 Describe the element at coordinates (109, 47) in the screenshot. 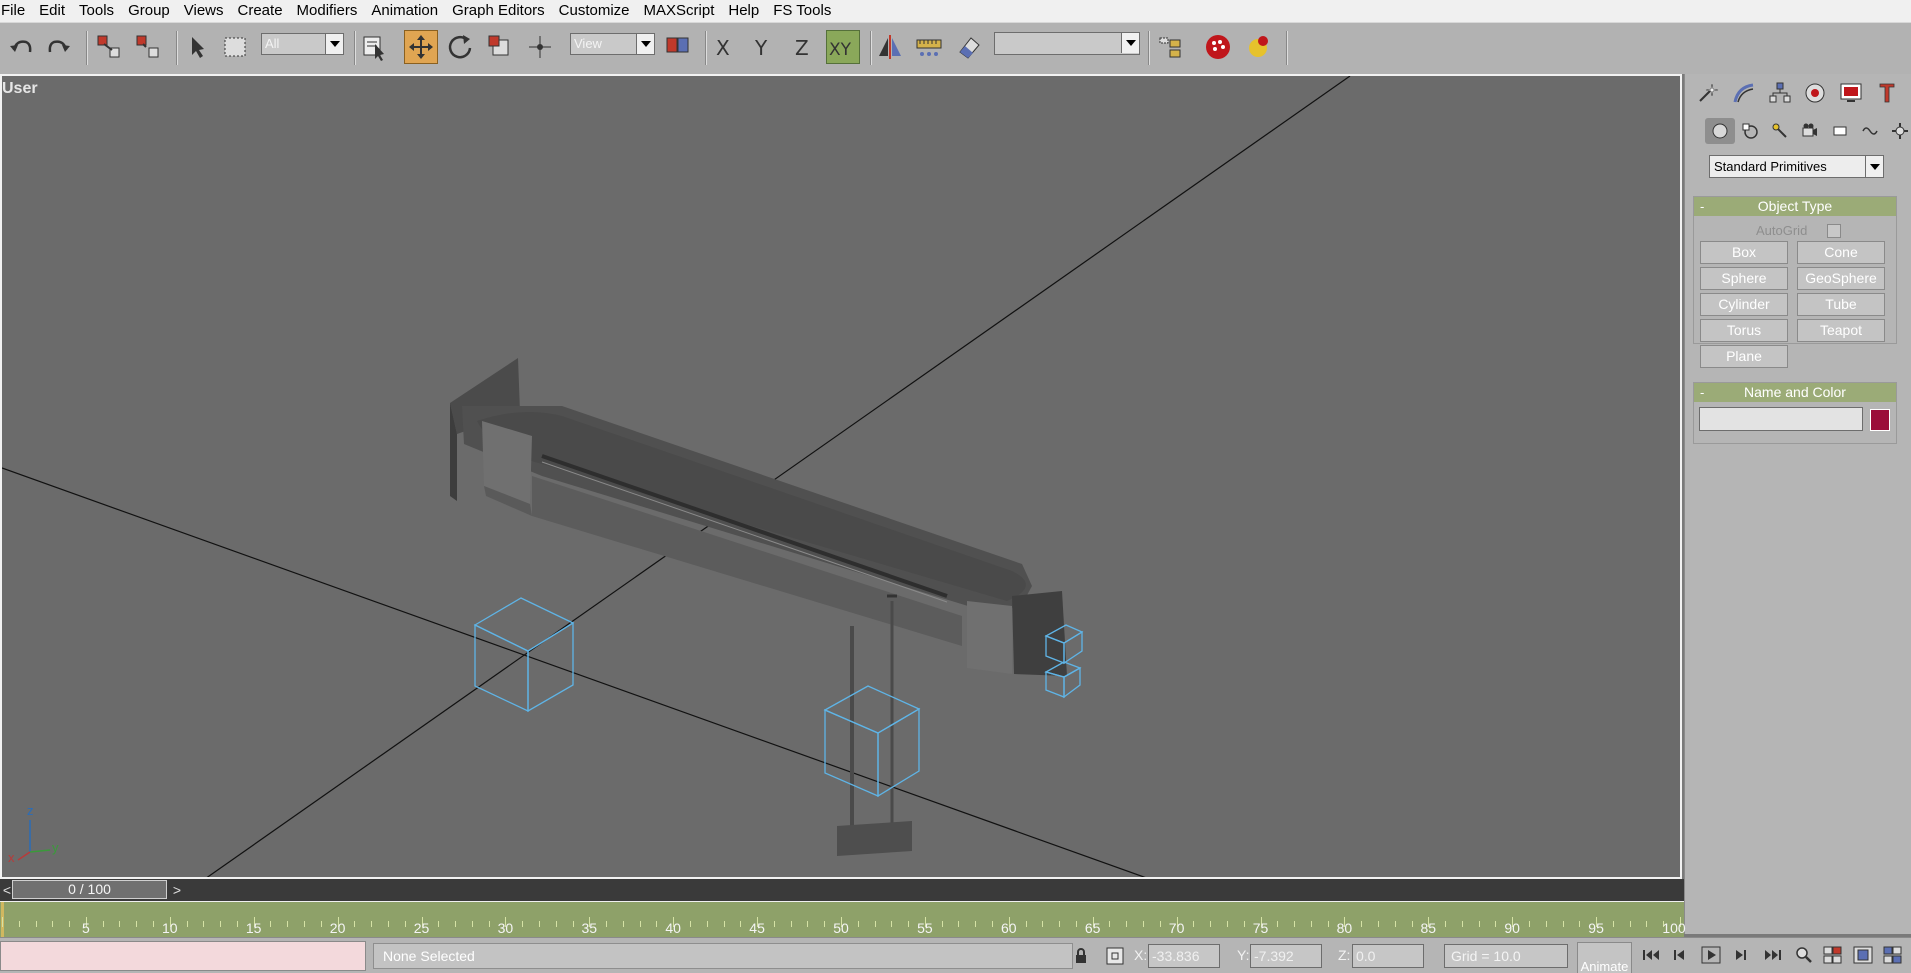

I see `link-icon` at that location.